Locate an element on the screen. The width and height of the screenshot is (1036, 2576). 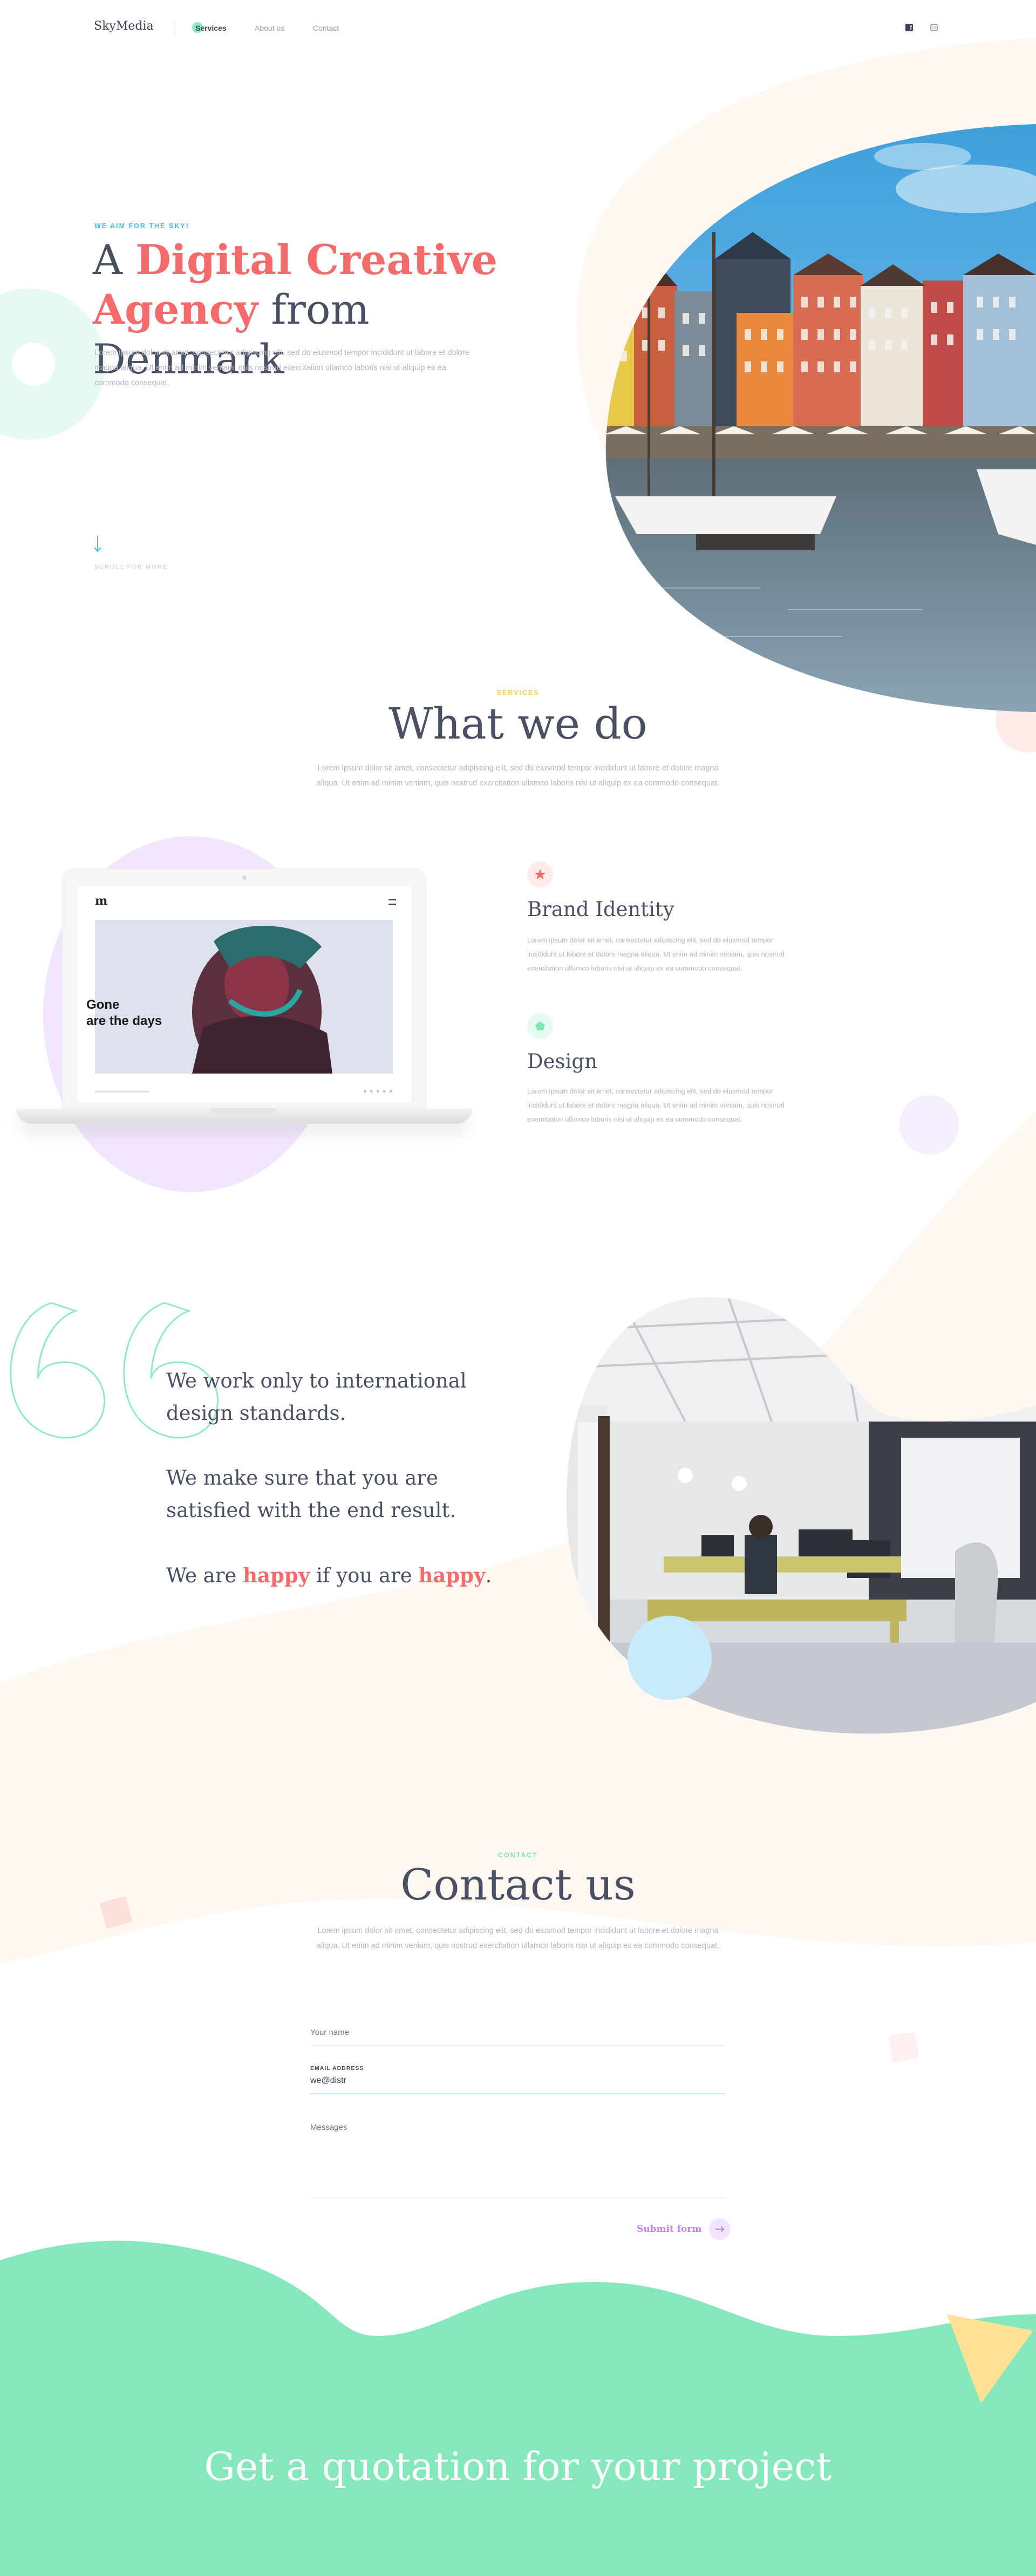
laptop-dots is located at coordinates (380, 1091).